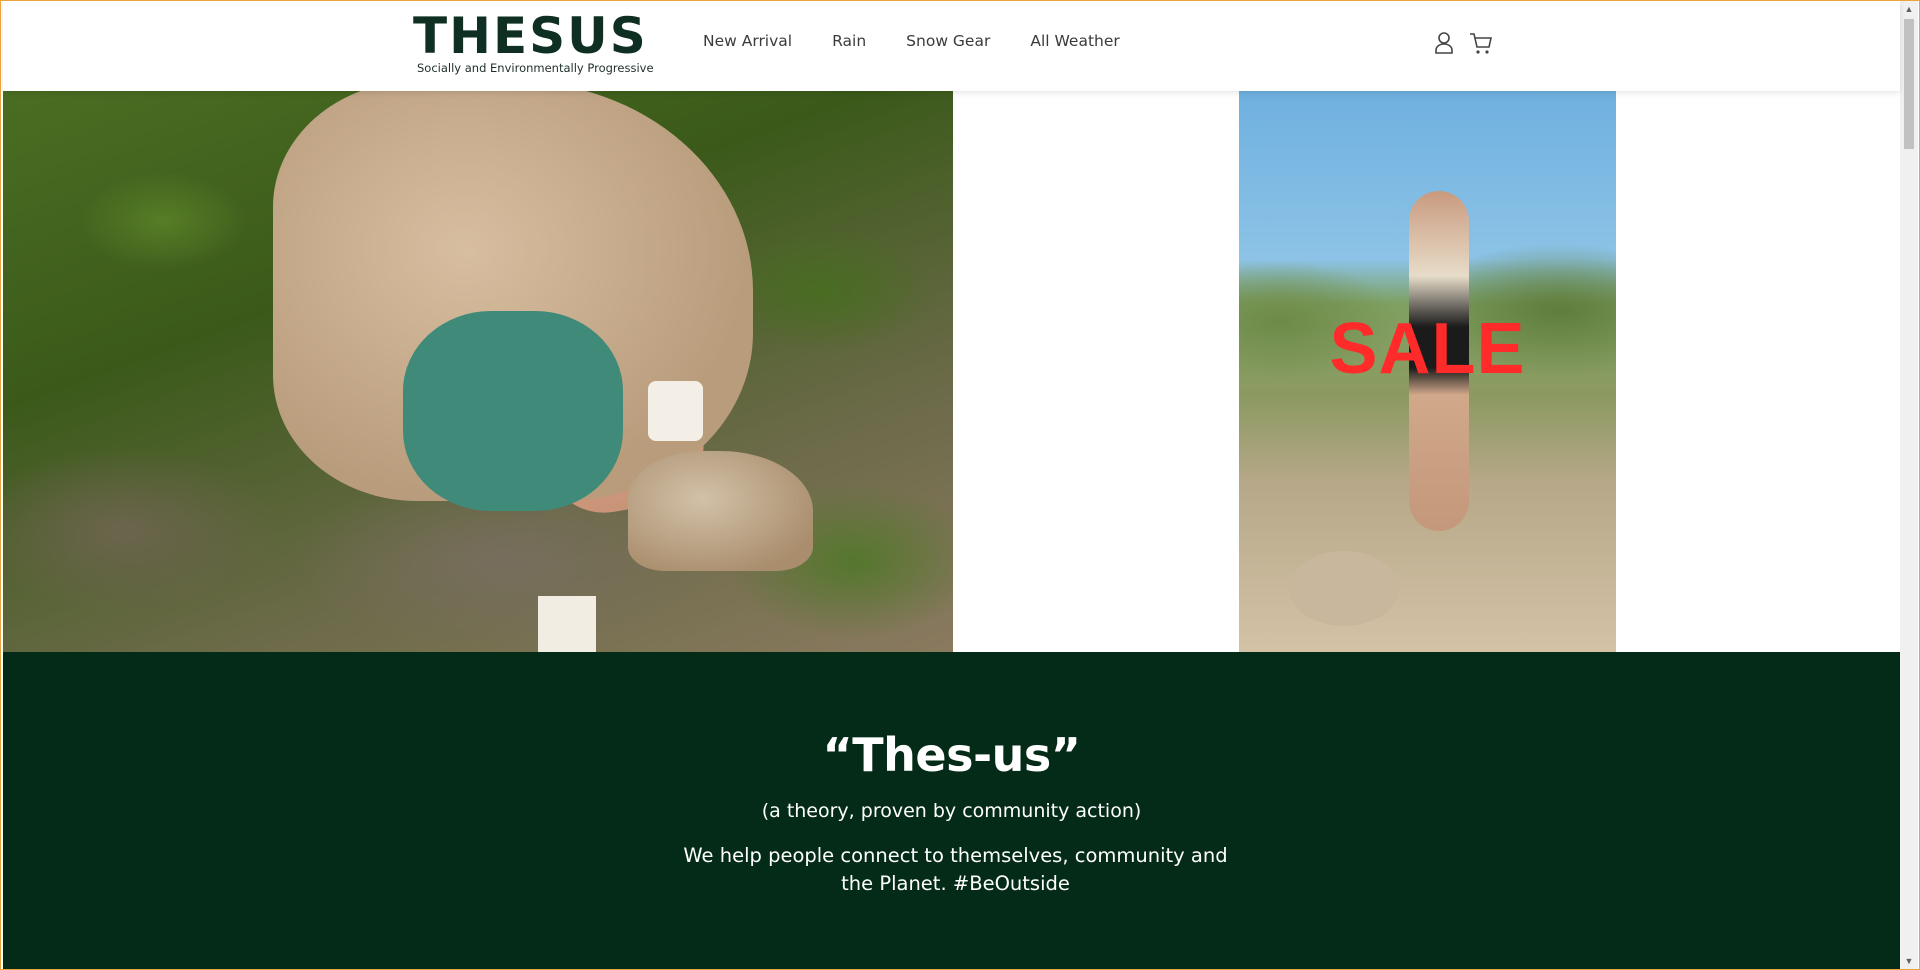  I want to click on user-icon, so click(1444, 43).